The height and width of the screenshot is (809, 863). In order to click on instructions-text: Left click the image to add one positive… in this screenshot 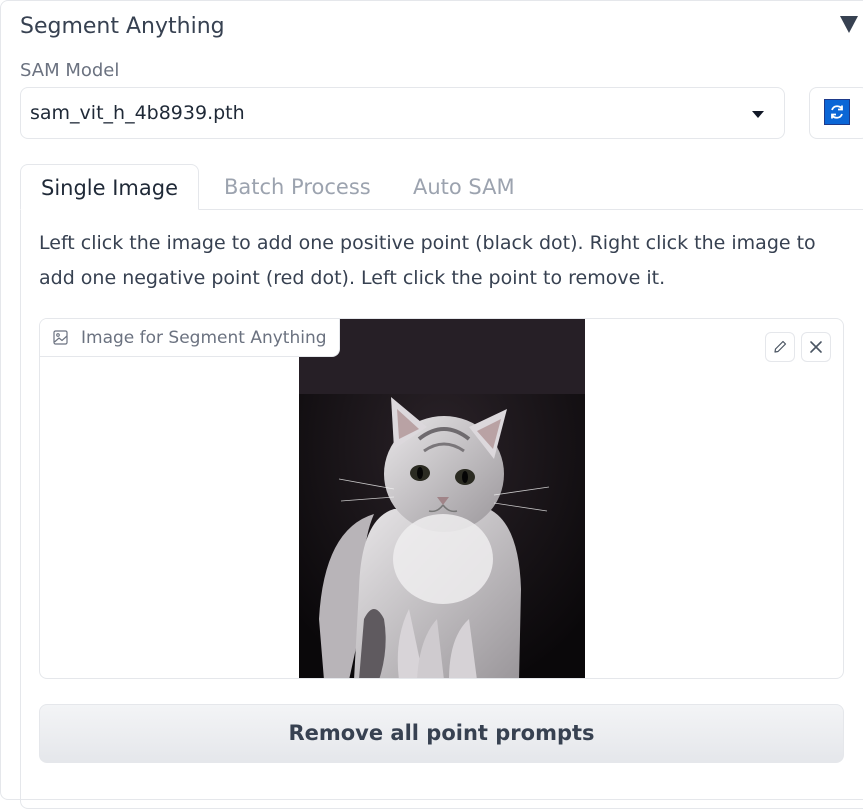, I will do `click(427, 260)`.